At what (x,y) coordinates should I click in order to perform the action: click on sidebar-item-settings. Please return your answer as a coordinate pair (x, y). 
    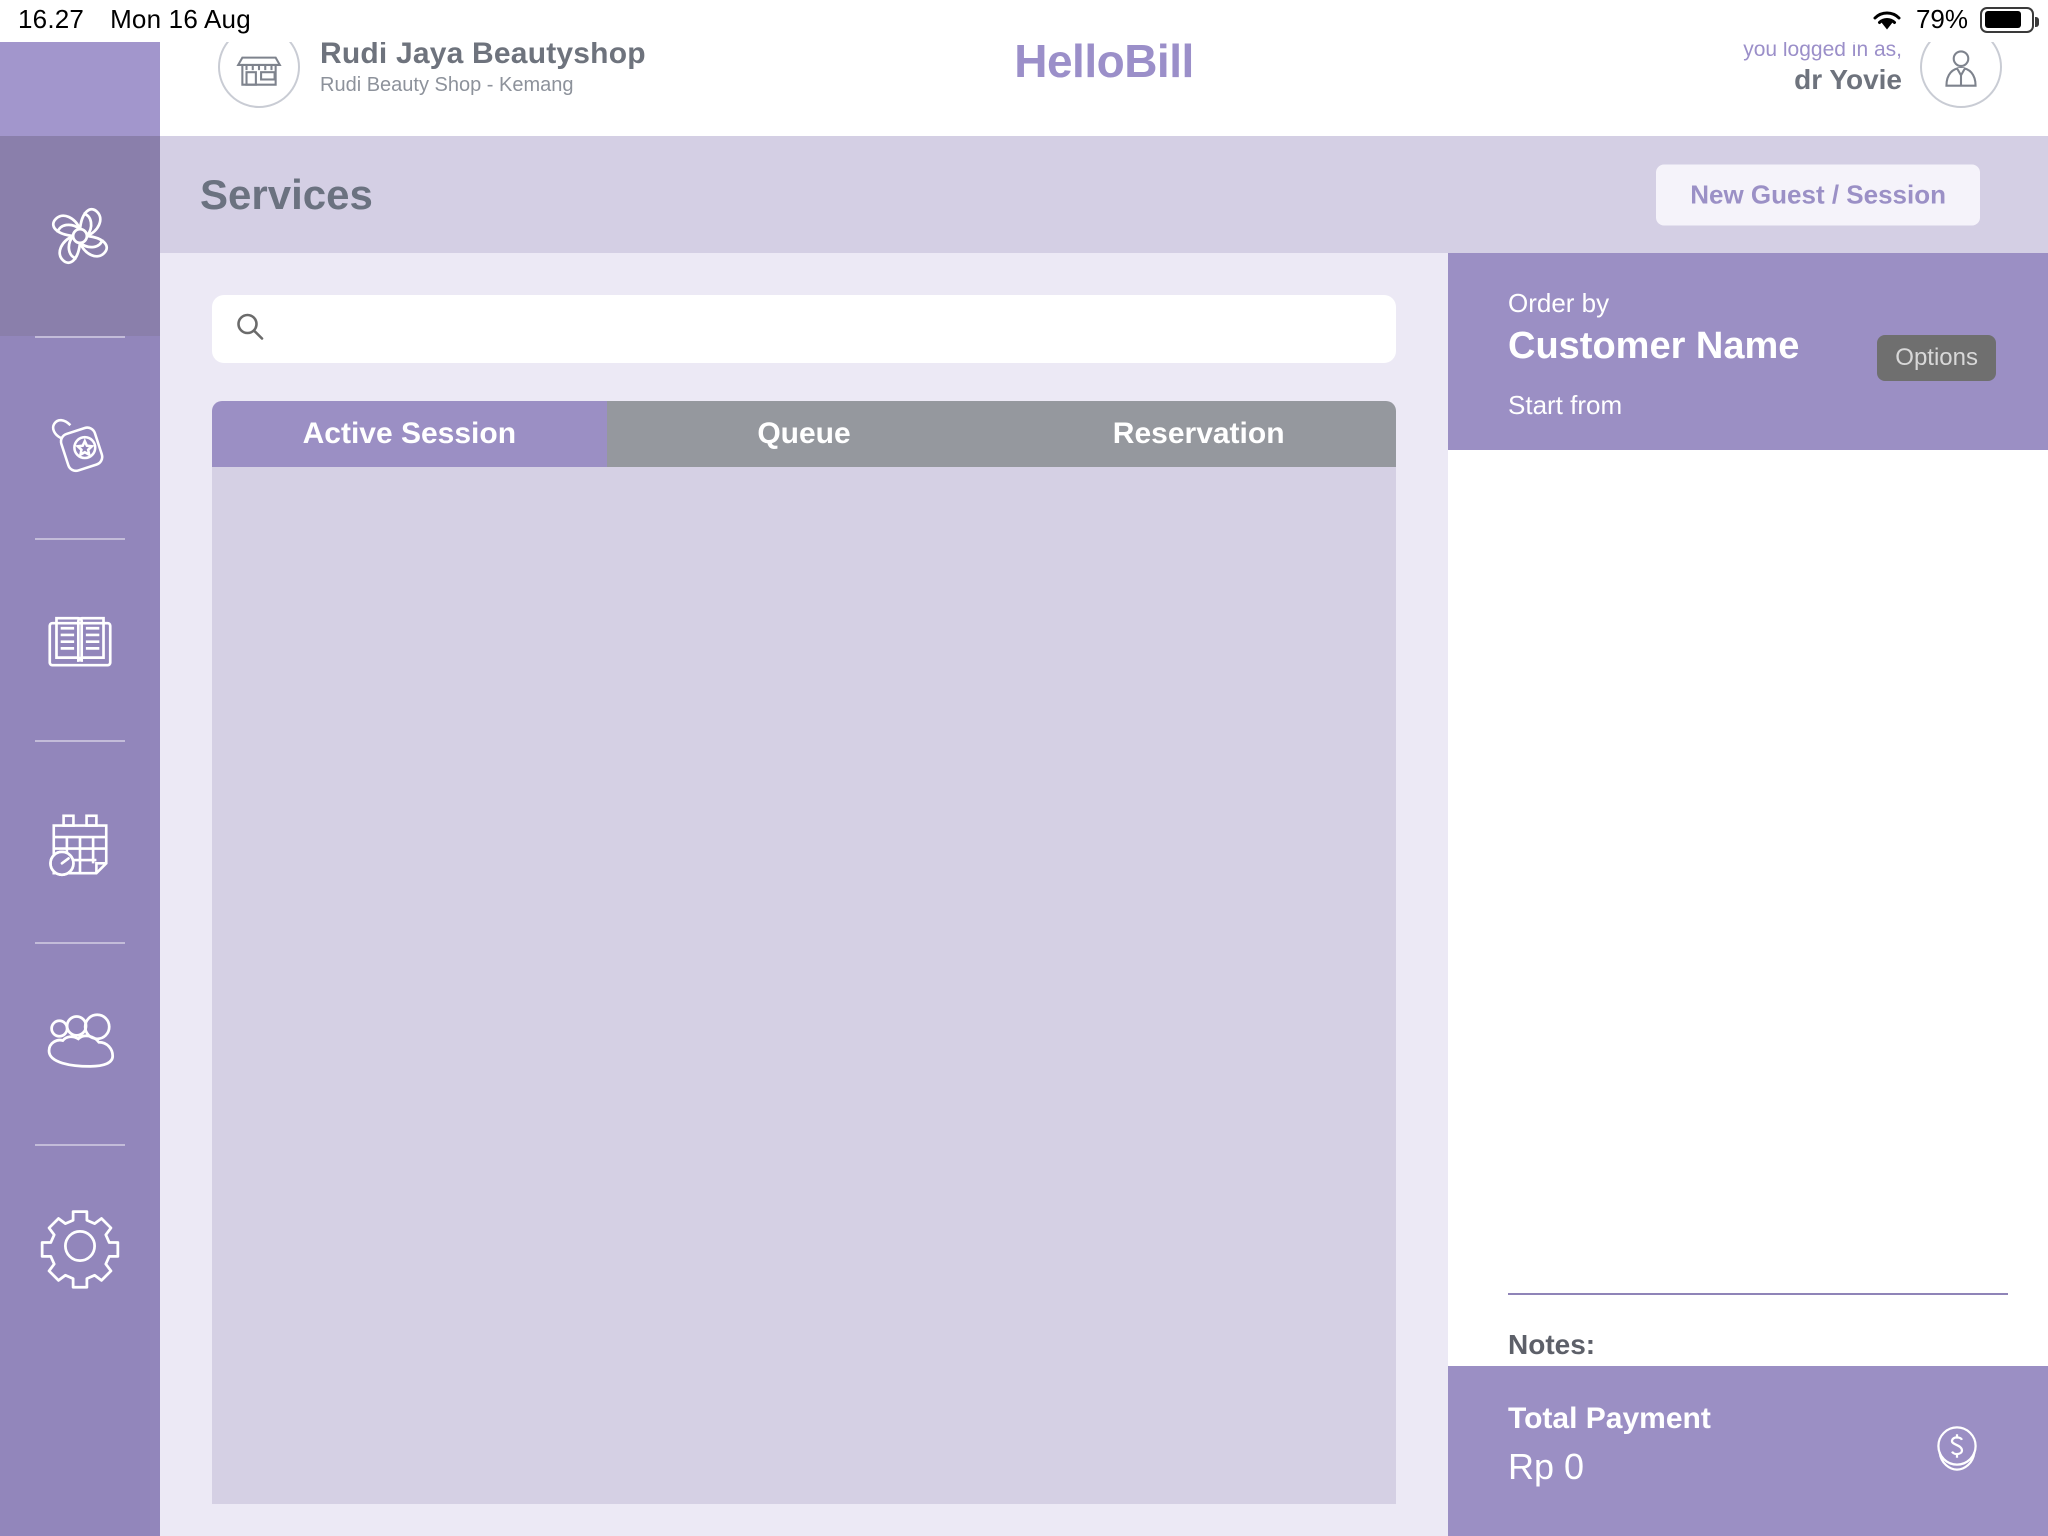
    Looking at the image, I should click on (80, 1246).